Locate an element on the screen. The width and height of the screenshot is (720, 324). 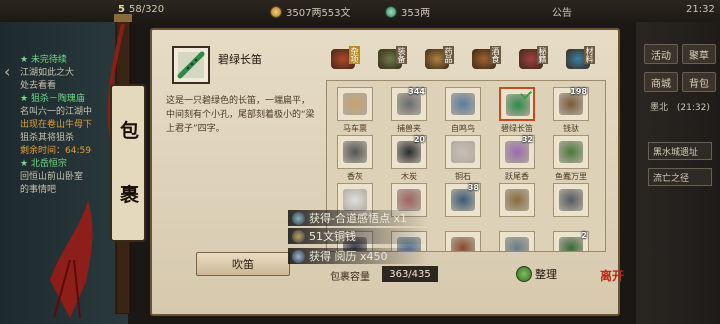
fish-jar-icon is located at coordinates (571, 152).